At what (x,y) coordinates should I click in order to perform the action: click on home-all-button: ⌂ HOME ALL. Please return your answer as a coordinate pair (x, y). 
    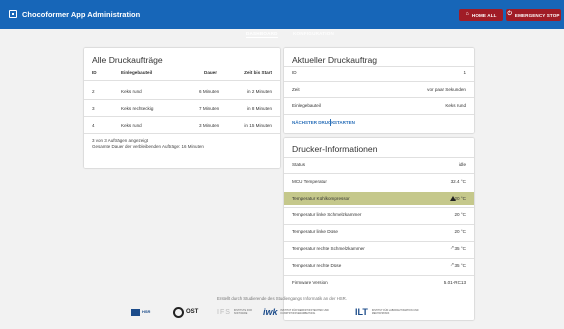
    Looking at the image, I should click on (481, 15).